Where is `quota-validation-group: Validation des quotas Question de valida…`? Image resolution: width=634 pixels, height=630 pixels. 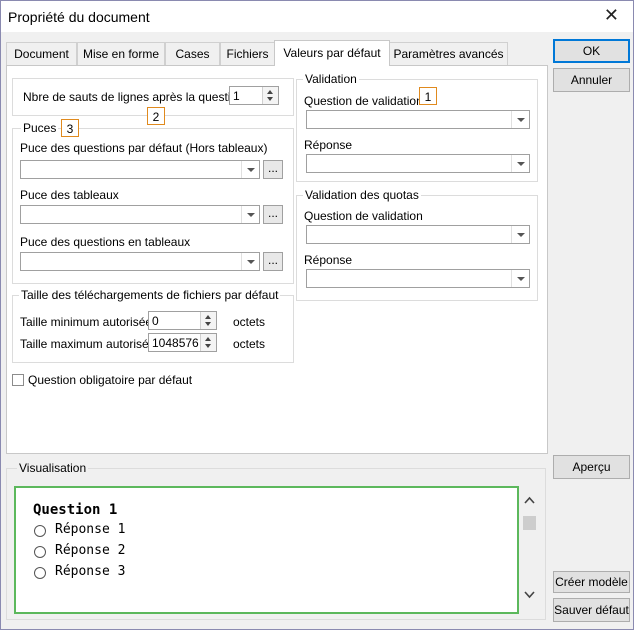 quota-validation-group: Validation des quotas Question de valida… is located at coordinates (417, 244).